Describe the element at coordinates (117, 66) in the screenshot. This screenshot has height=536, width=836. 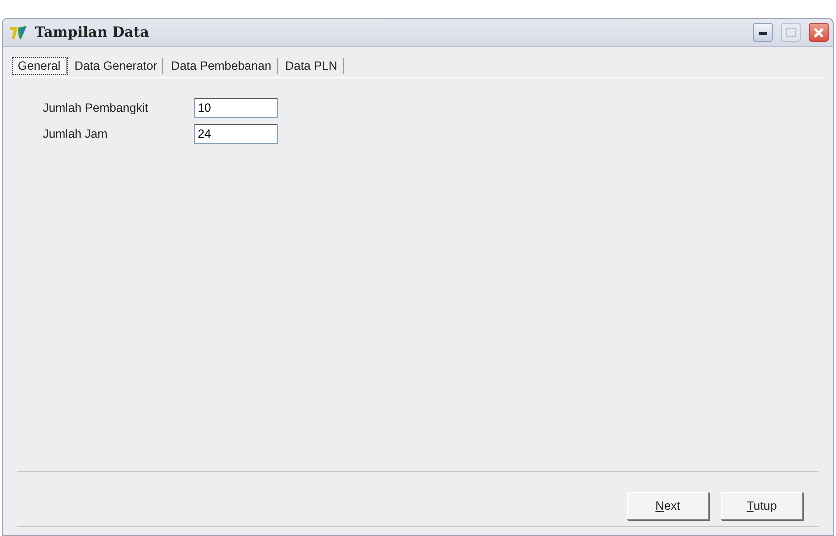
I see `tab: Data Generator` at that location.